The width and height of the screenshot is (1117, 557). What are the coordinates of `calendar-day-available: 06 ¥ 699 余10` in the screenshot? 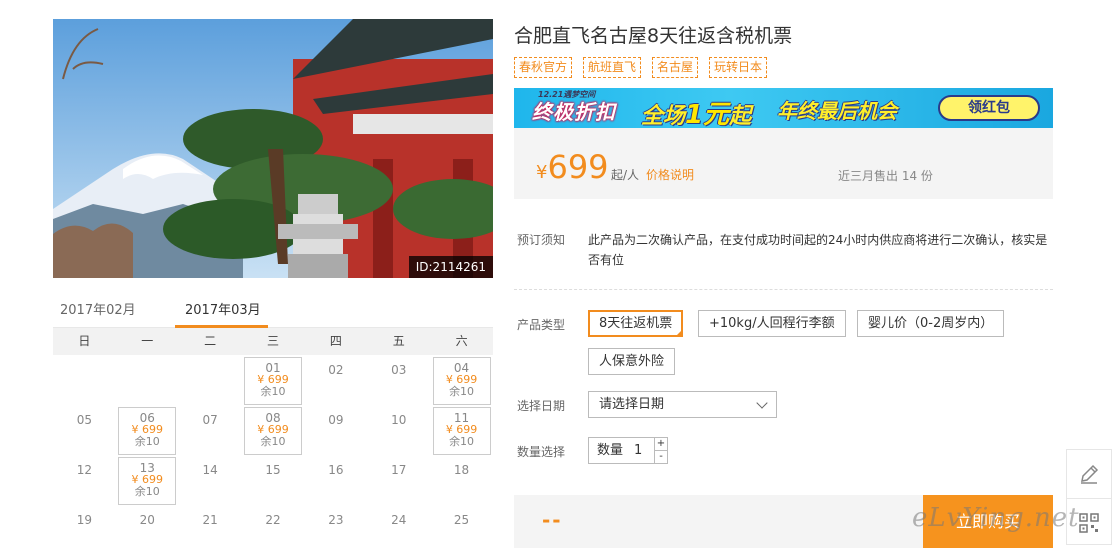 It's located at (147, 431).